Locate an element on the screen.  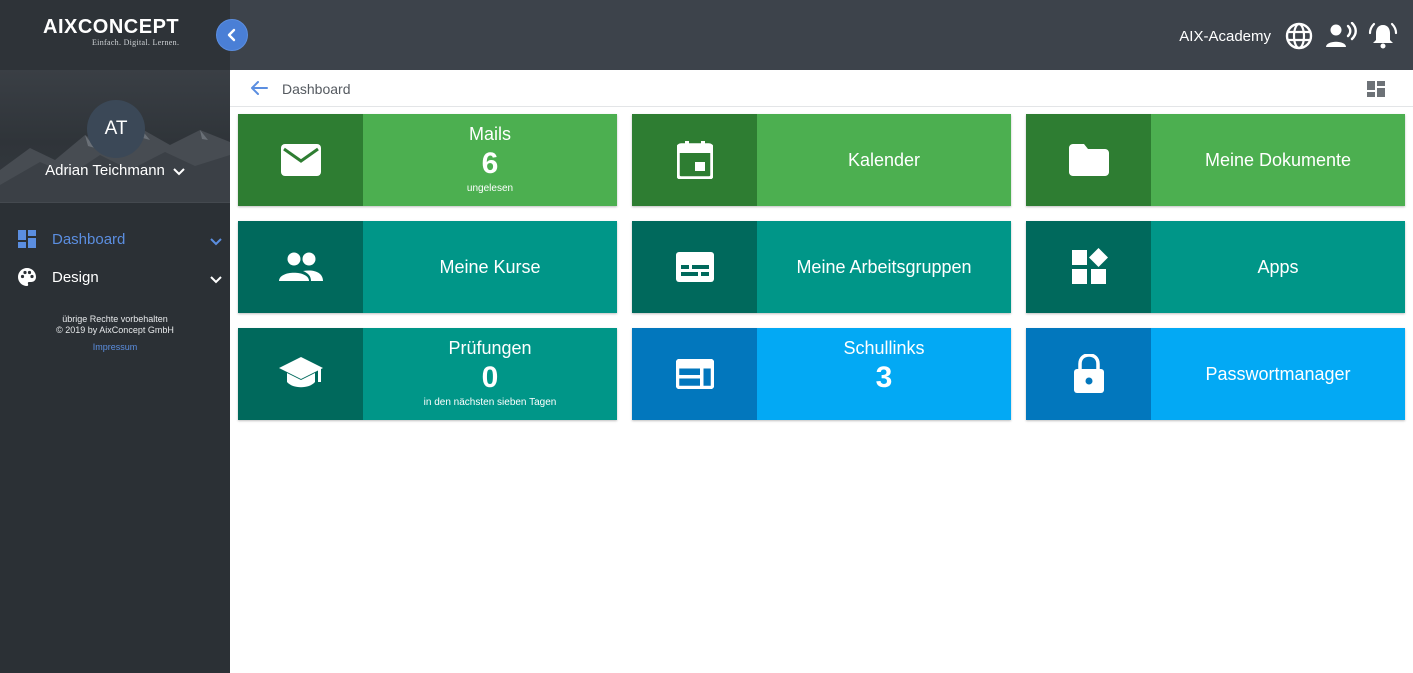
logo-area: AIXCONCEPT Einfach. Digital. Lernen. is located at coordinates (115, 35).